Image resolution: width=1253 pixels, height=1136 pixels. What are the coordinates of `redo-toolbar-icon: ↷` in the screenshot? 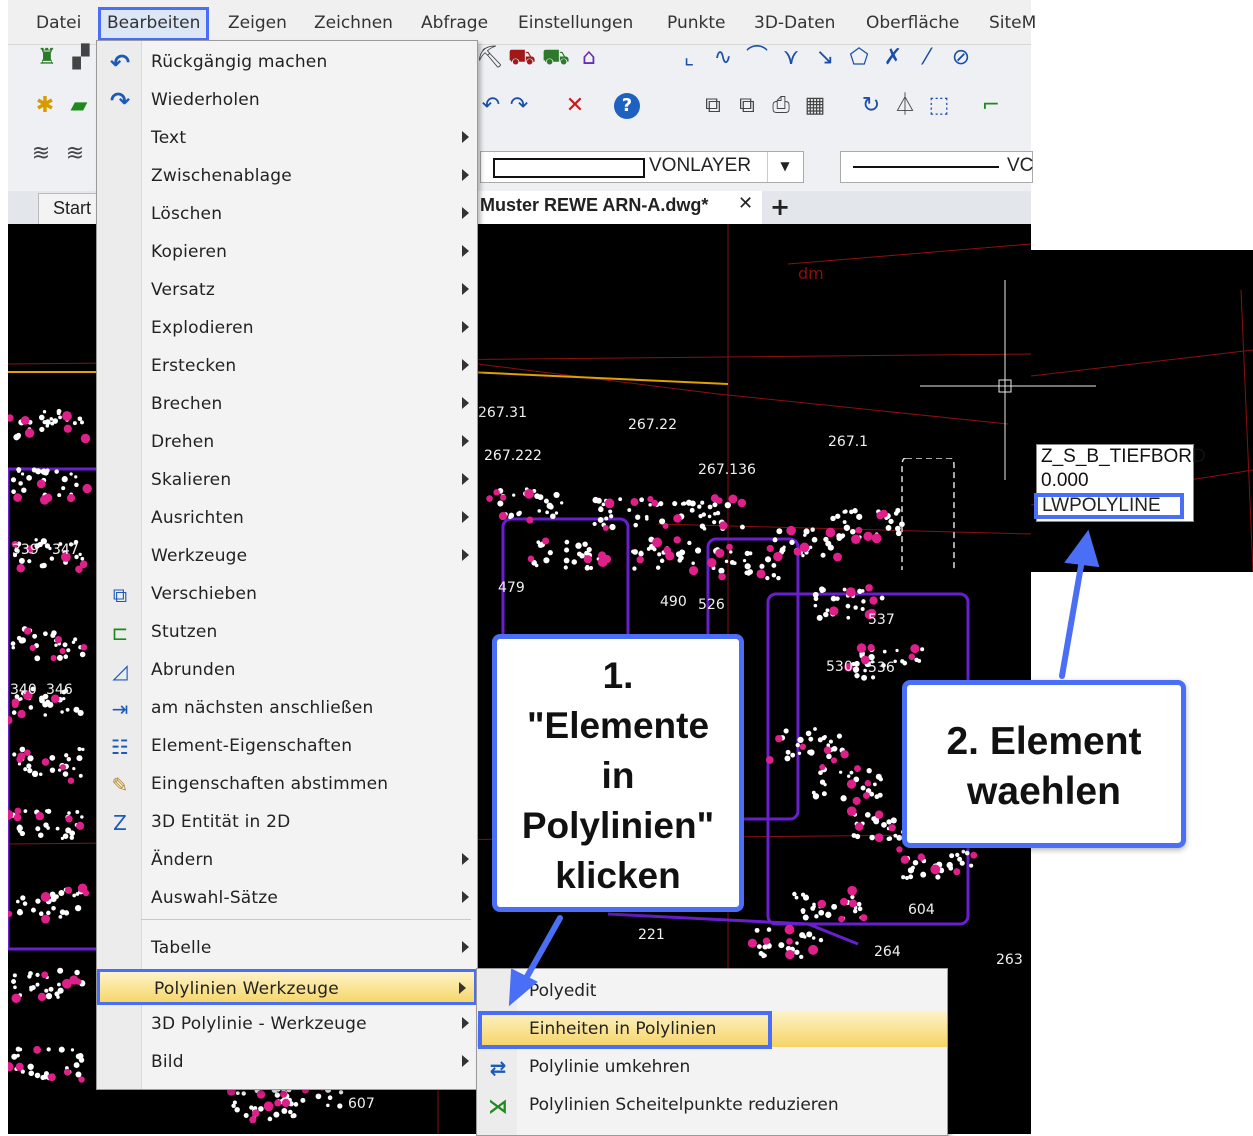 It's located at (519, 106).